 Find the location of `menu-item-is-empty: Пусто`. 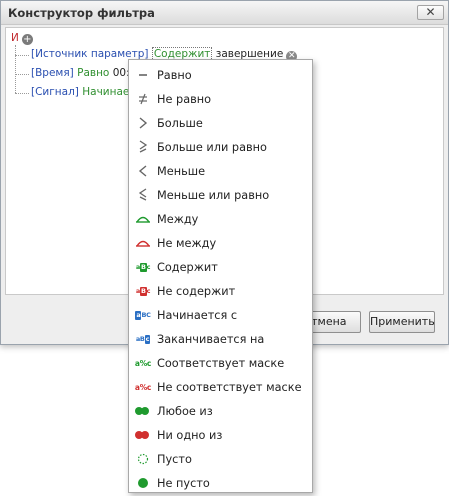

menu-item-is-empty: Пусто is located at coordinates (220, 459).